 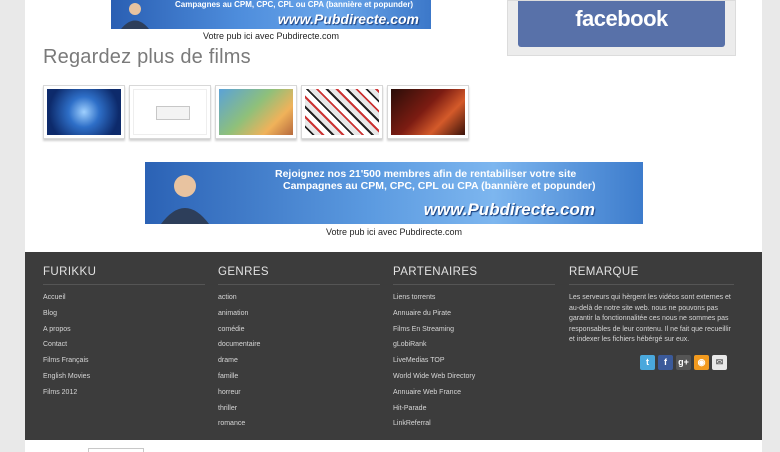 I want to click on footer-link: Hit-Parade, so click(x=474, y=412).